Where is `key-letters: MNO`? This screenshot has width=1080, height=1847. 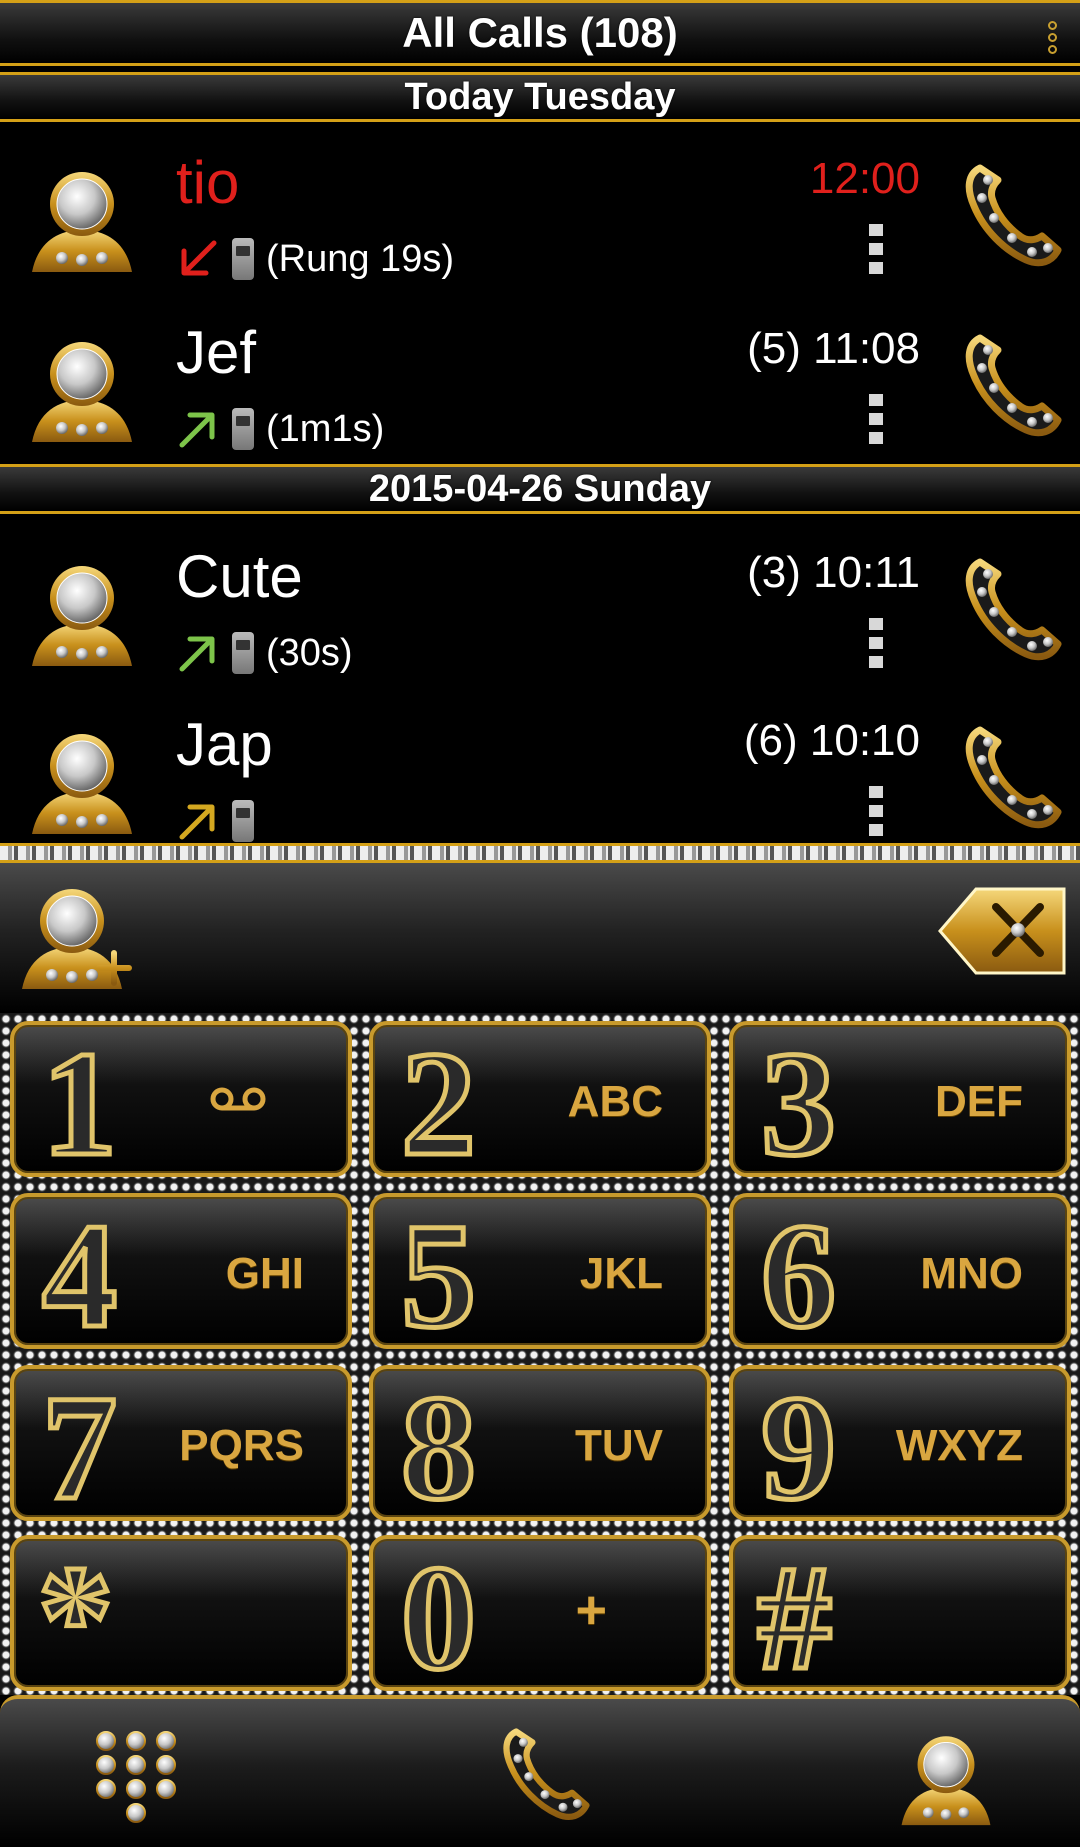
key-letters: MNO is located at coordinates (971, 1273).